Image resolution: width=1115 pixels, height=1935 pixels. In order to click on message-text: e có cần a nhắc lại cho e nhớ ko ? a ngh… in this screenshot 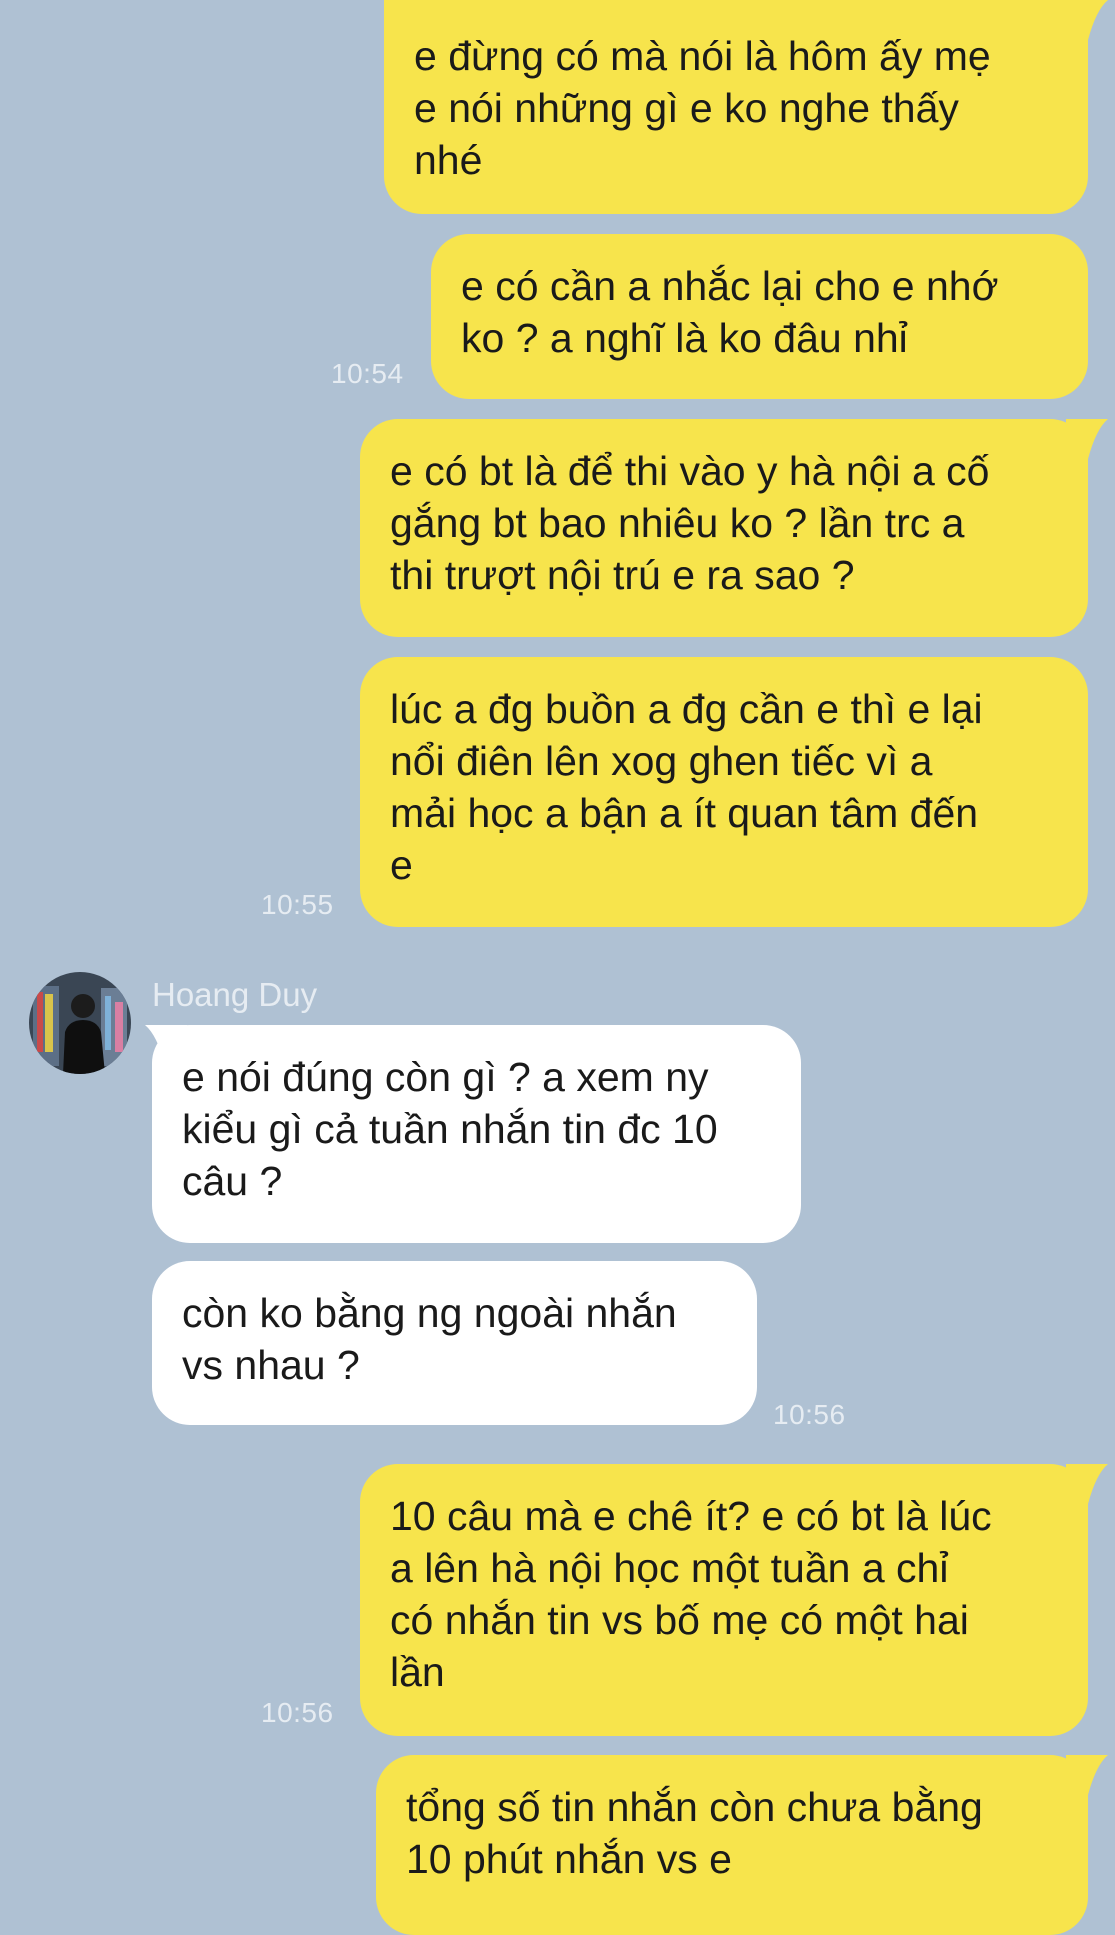, I will do `click(730, 312)`.